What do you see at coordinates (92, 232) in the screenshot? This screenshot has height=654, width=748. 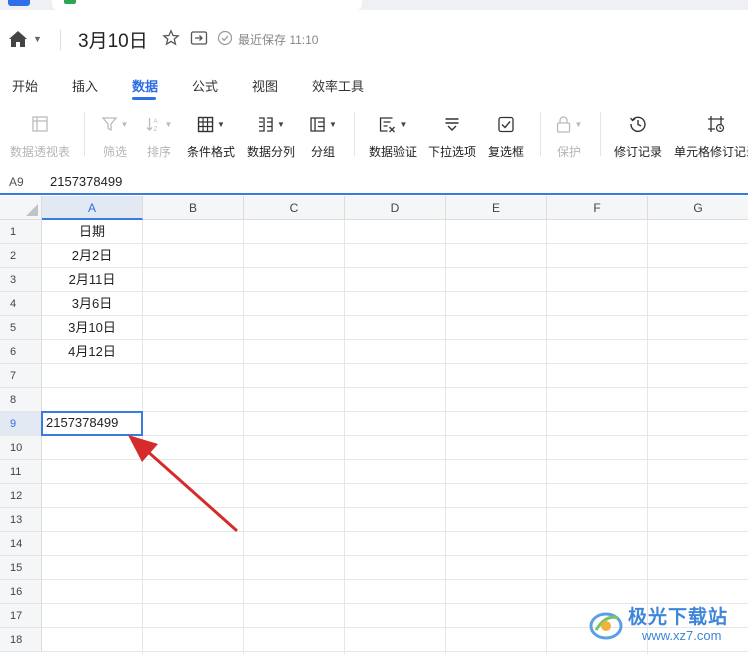 I see `cell-a1: 日期` at bounding box center [92, 232].